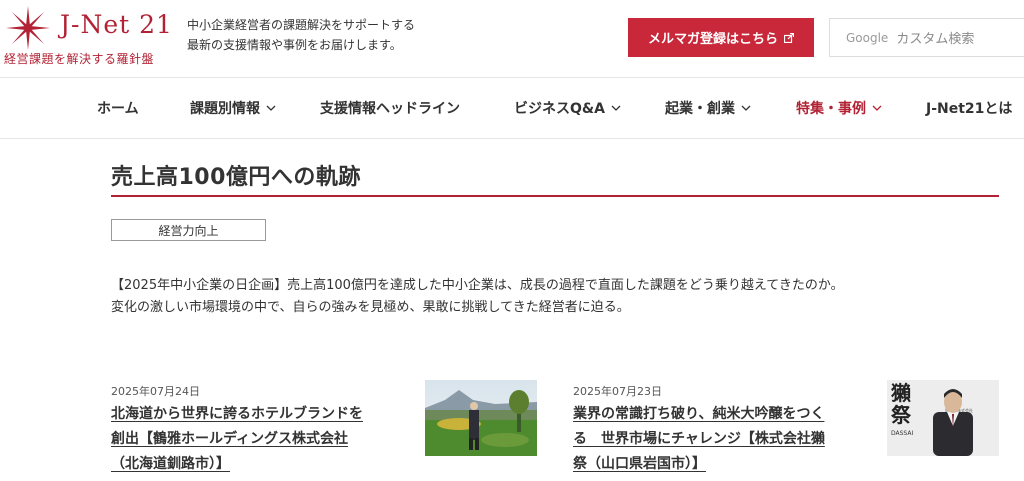 This screenshot has width=1024, height=481. What do you see at coordinates (902, 433) in the screenshot?
I see `thumbnail-logo-text: DASSAI` at bounding box center [902, 433].